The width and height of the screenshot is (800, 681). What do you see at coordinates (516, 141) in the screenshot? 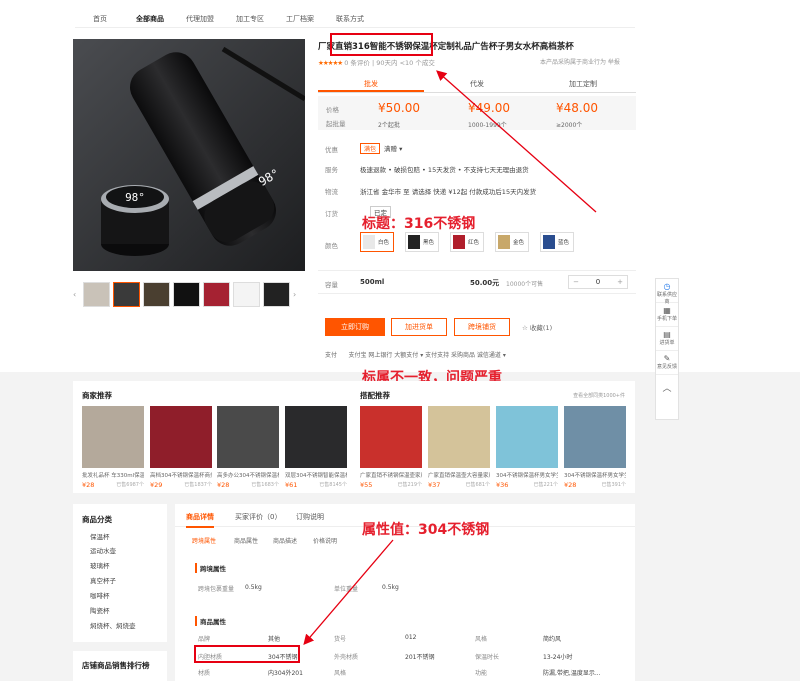
I see `arrow-to-title` at bounding box center [516, 141].